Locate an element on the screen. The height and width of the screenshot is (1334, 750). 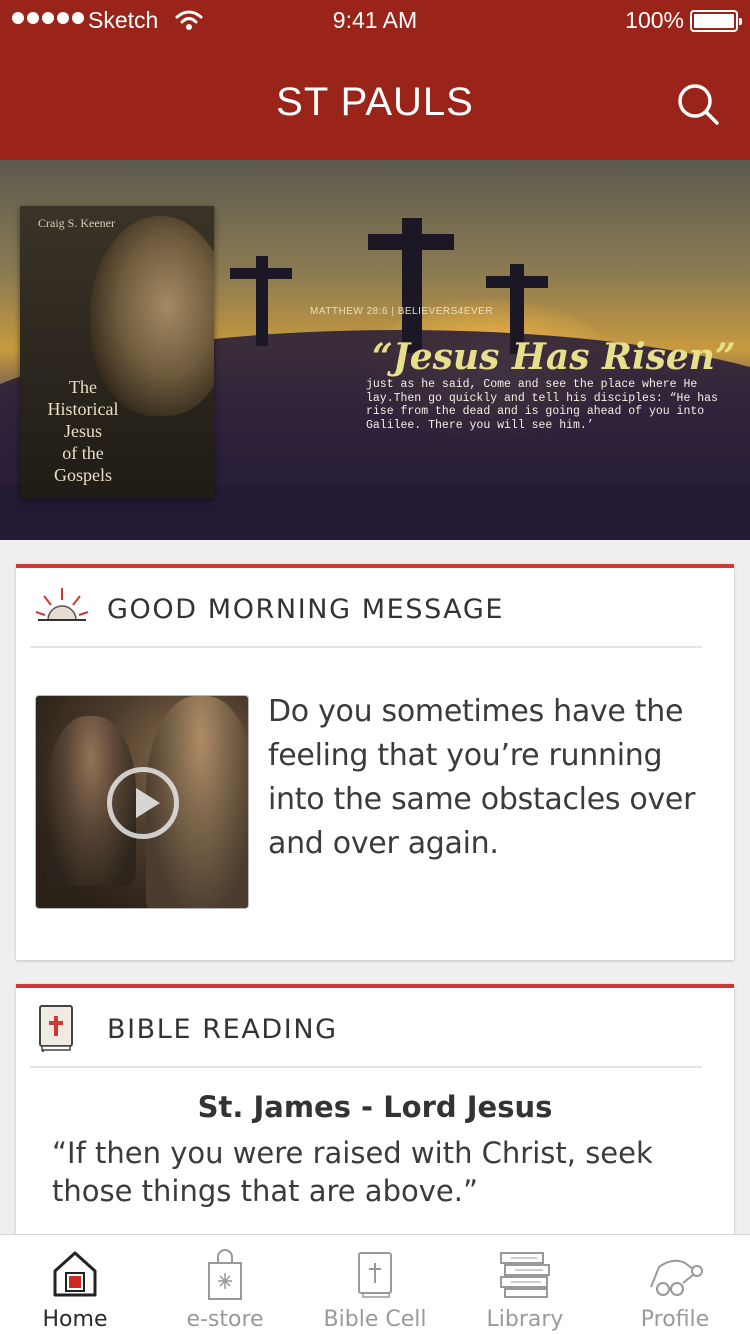
book-title: The Historical Jesus of the Gospels is located at coordinates (83, 431).